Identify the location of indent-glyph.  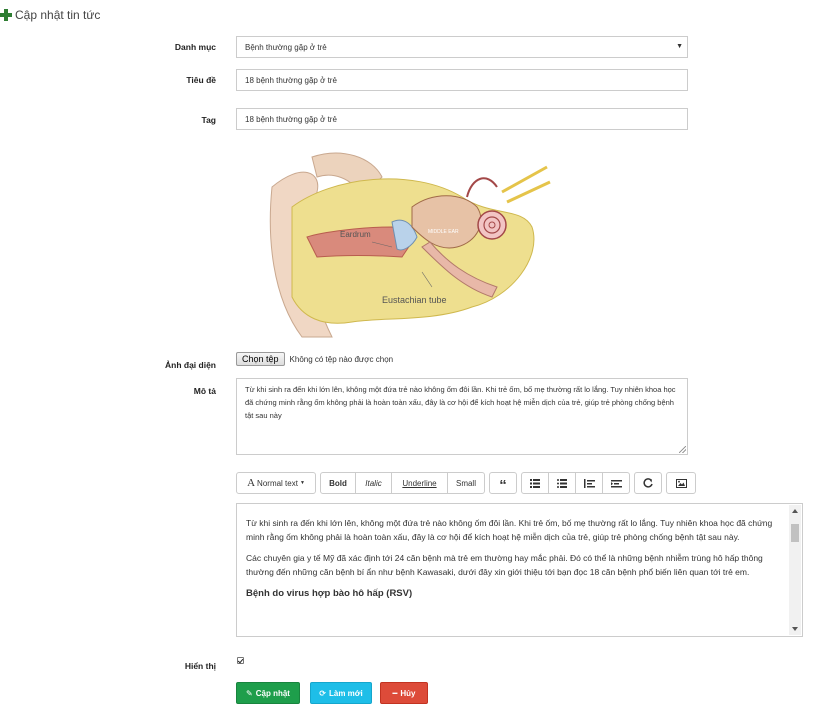
(616, 483).